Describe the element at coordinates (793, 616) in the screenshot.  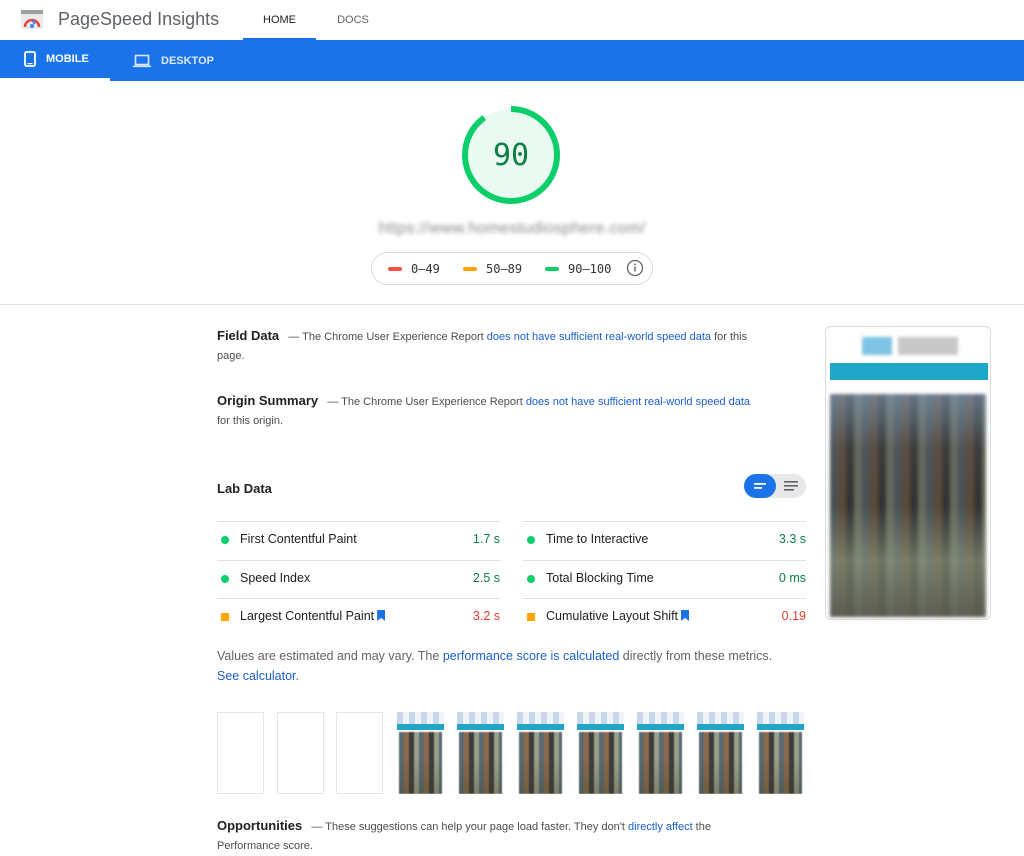
I see `metric-value: 0.19` at that location.